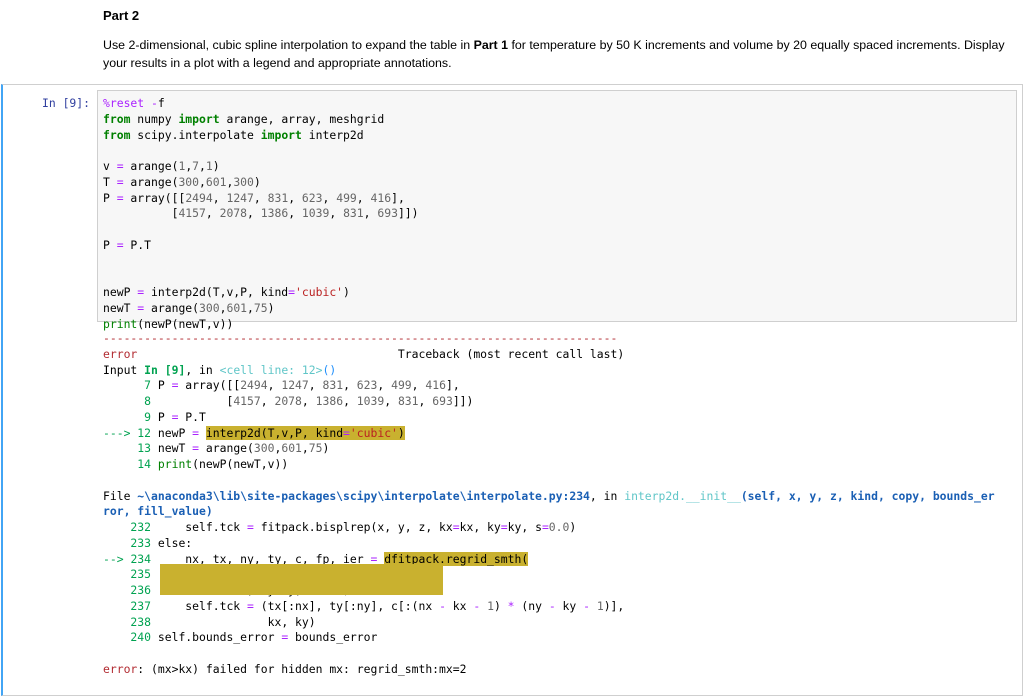 The height and width of the screenshot is (696, 1024). Describe the element at coordinates (196, 464) in the screenshot. I see `traceback-code-line: 14 print(newP(newT,v))` at that location.